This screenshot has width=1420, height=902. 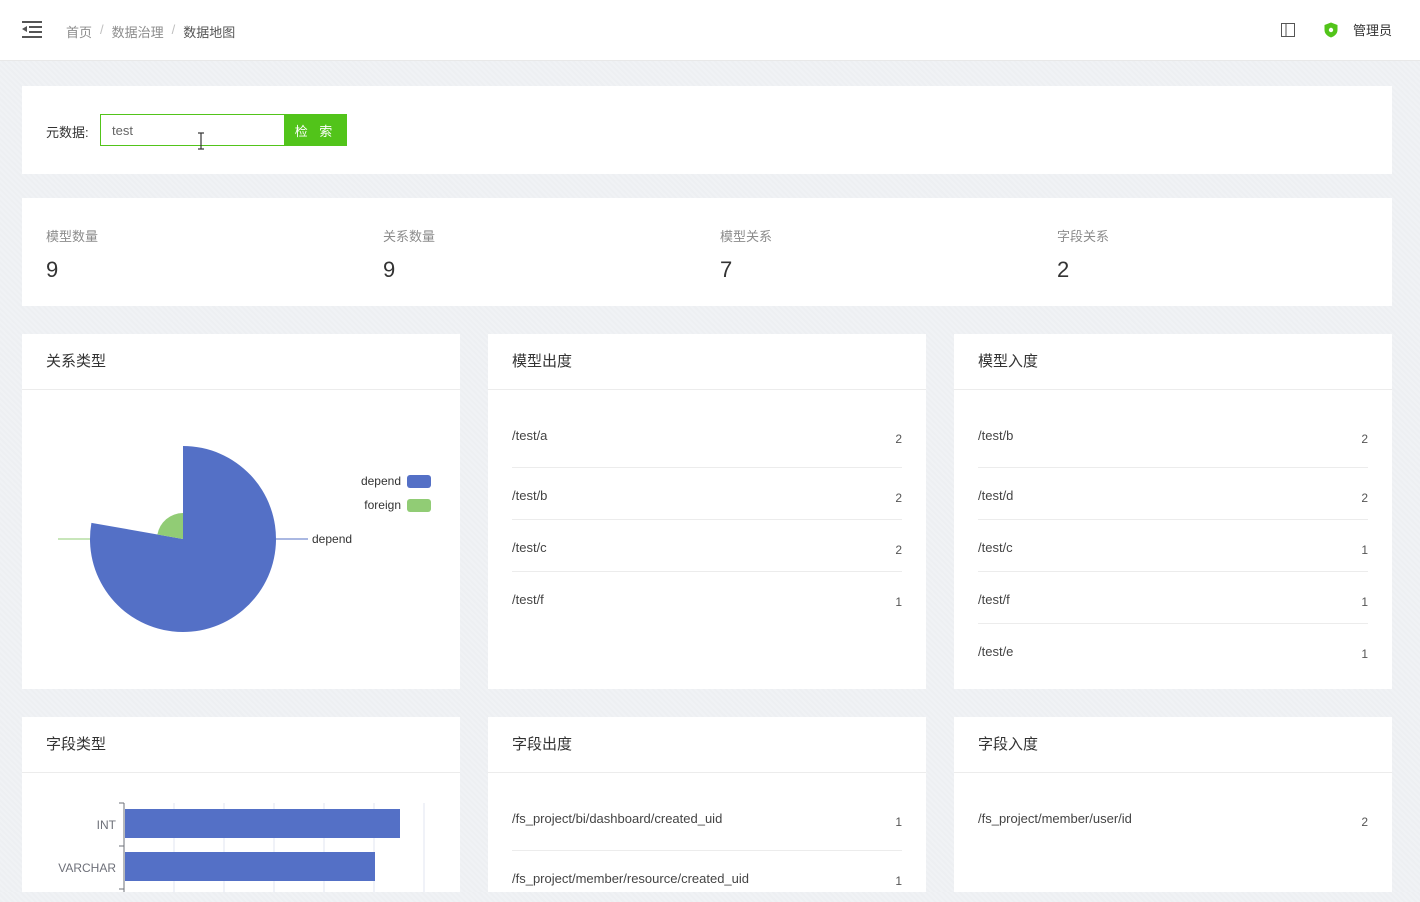 What do you see at coordinates (32, 29) in the screenshot?
I see `menu-fold-icon` at bounding box center [32, 29].